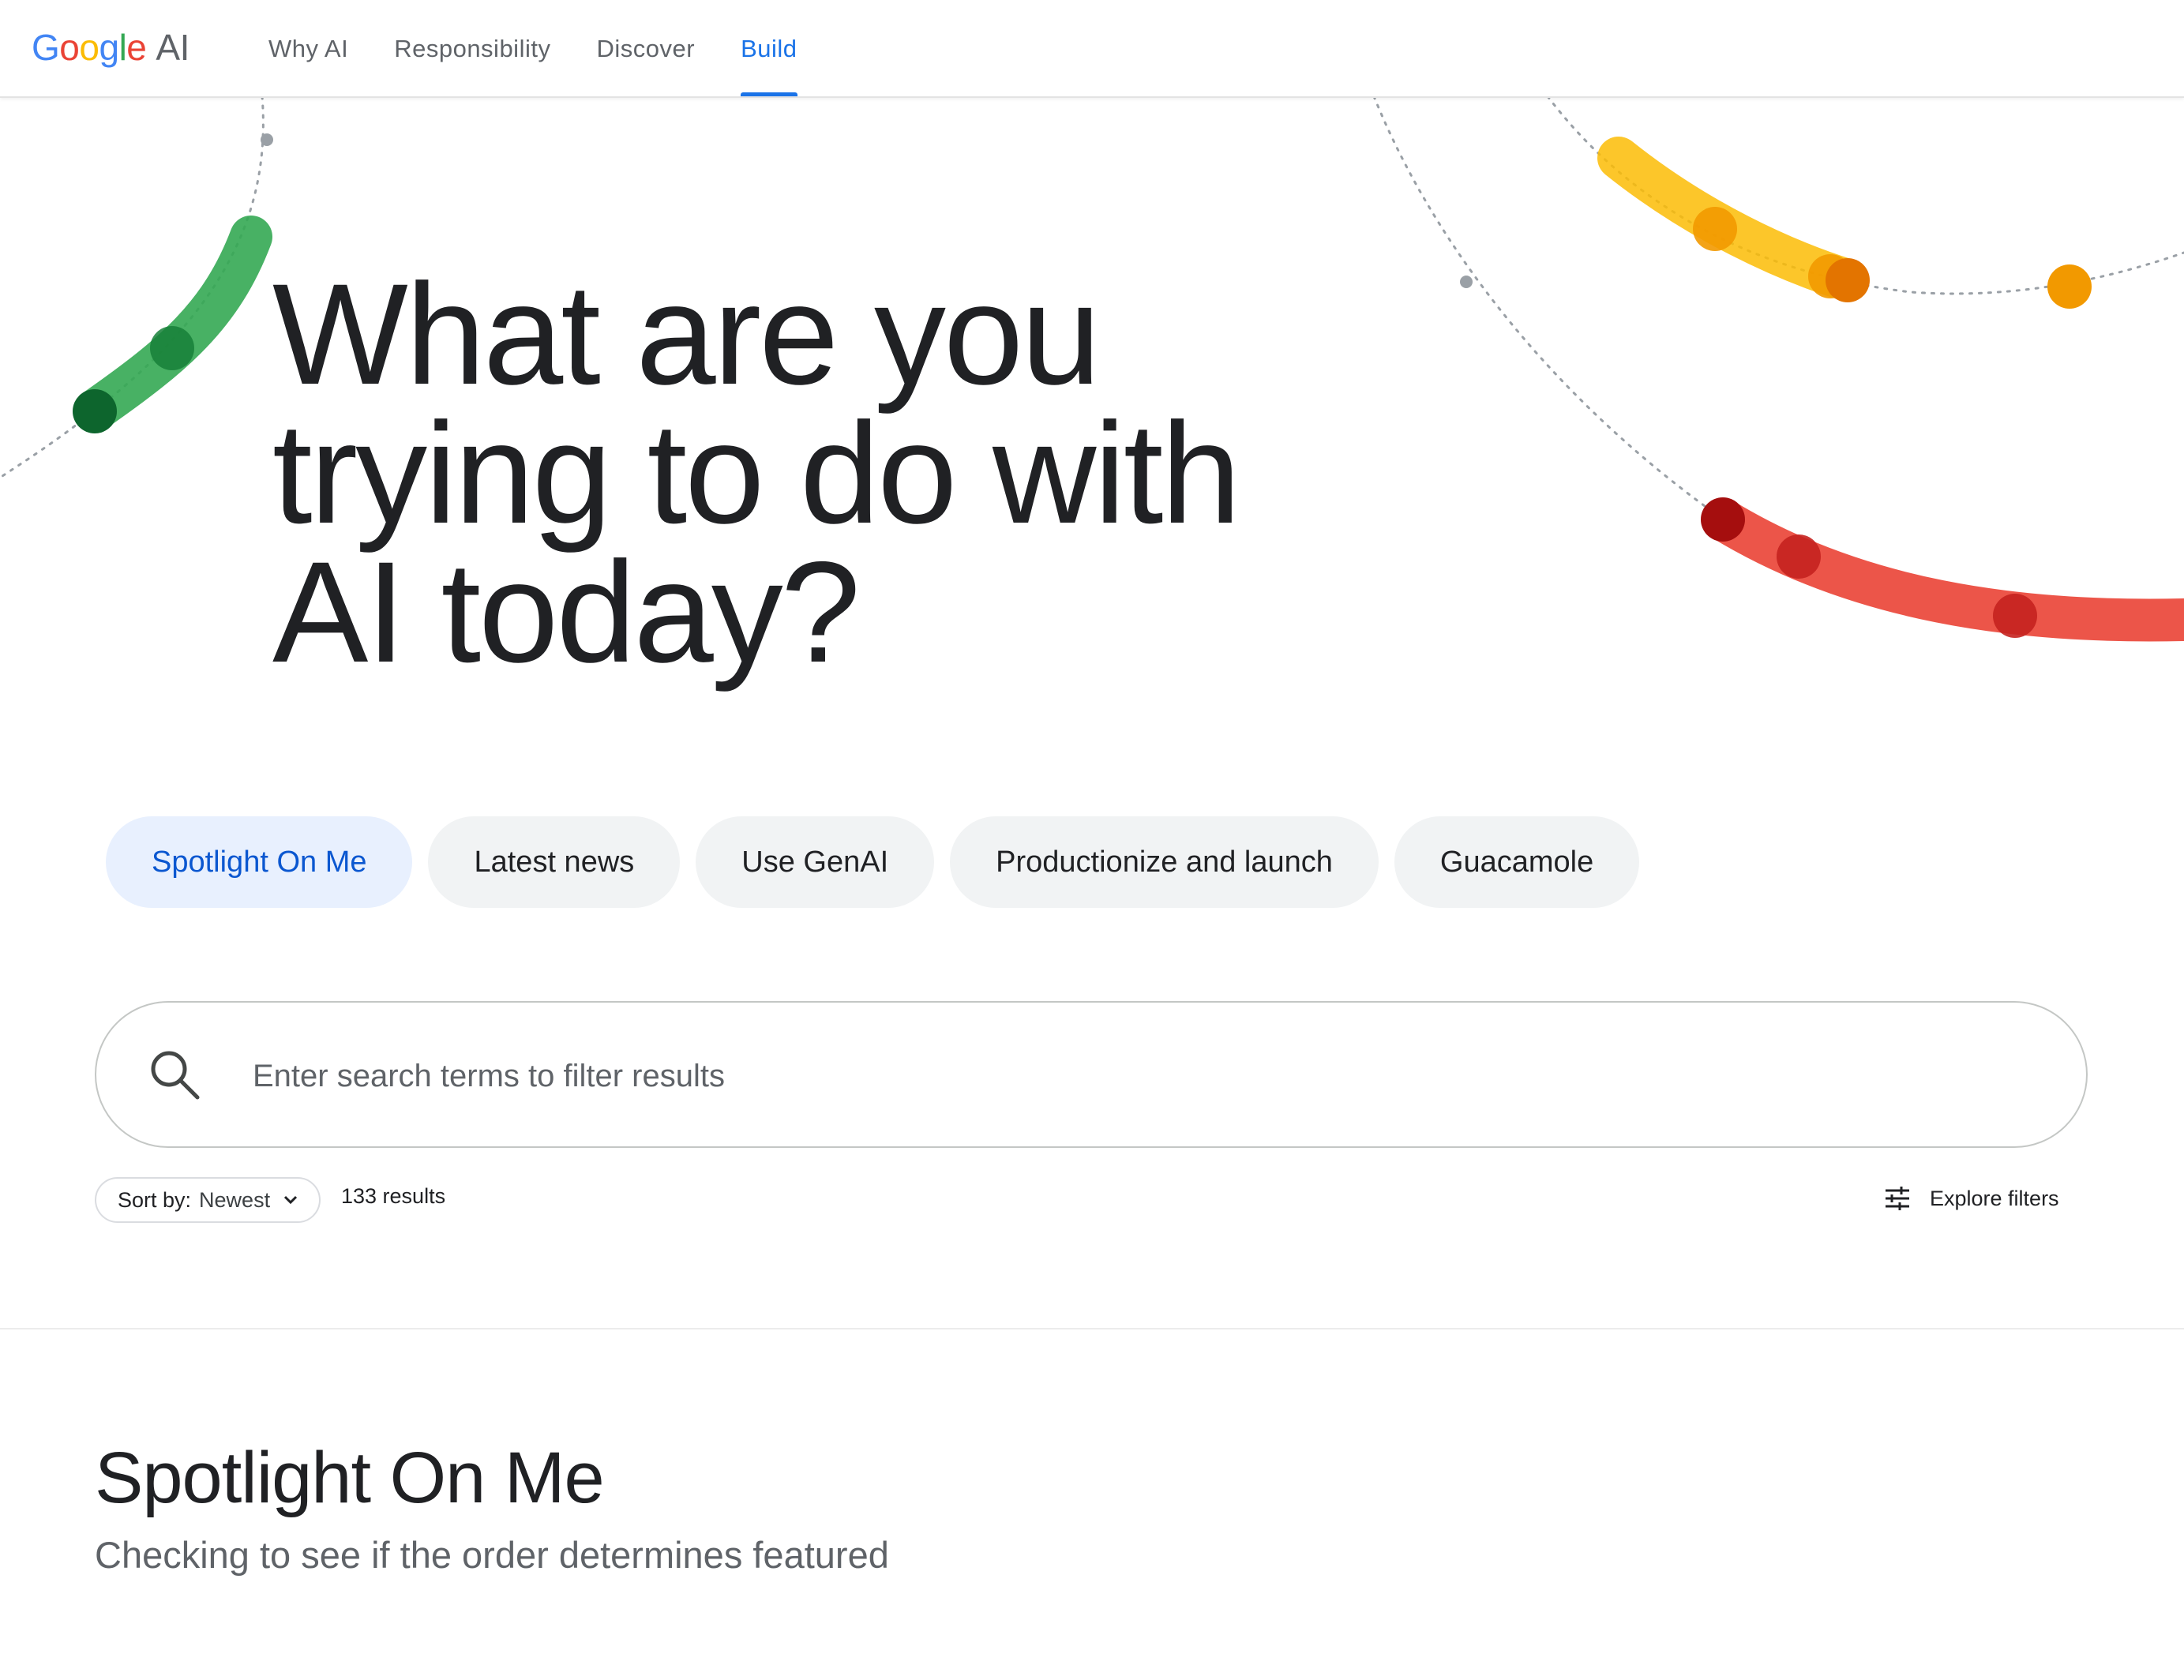  I want to click on google-ai-logo: Google AI, so click(111, 47).